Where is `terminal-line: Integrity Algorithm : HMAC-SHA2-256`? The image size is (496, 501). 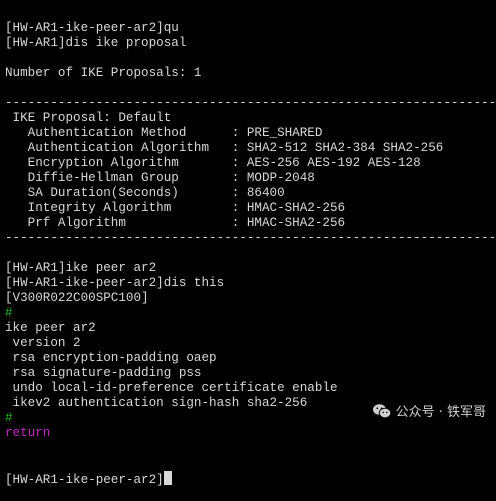
terminal-line: Integrity Algorithm : HMAC-SHA2-256 is located at coordinates (175, 208).